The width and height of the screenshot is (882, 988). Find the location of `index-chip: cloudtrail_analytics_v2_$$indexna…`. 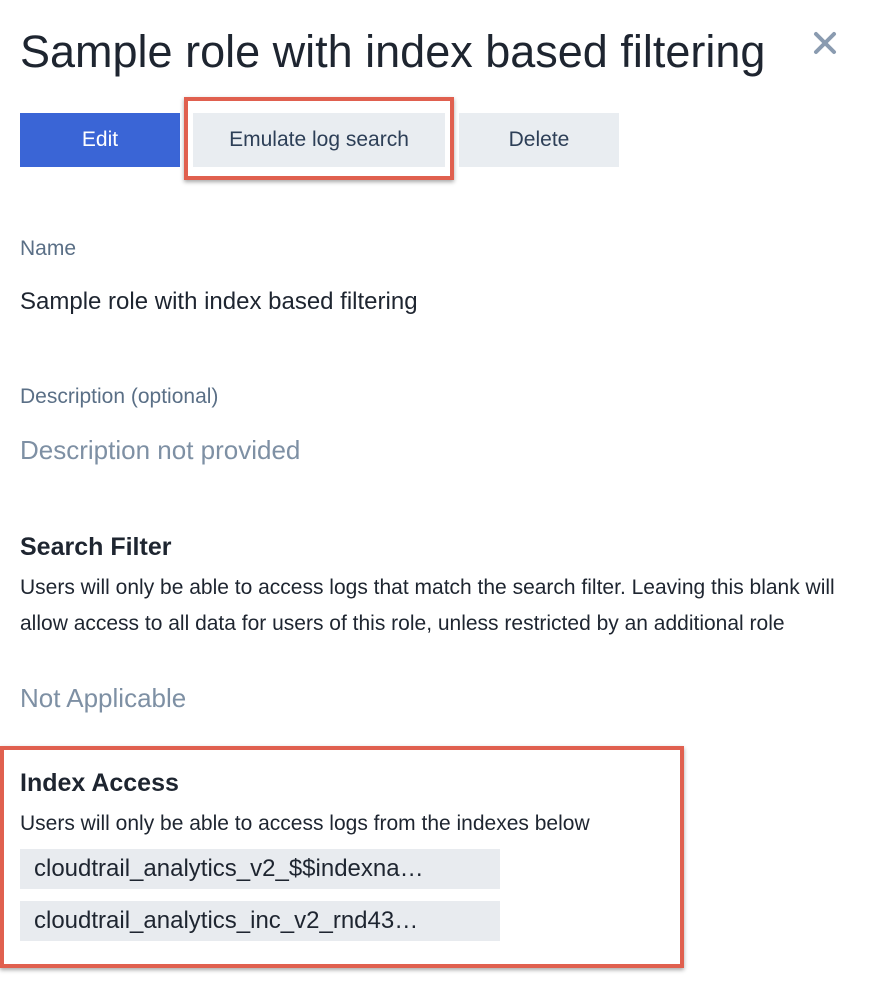

index-chip: cloudtrail_analytics_v2_$$indexna… is located at coordinates (260, 869).